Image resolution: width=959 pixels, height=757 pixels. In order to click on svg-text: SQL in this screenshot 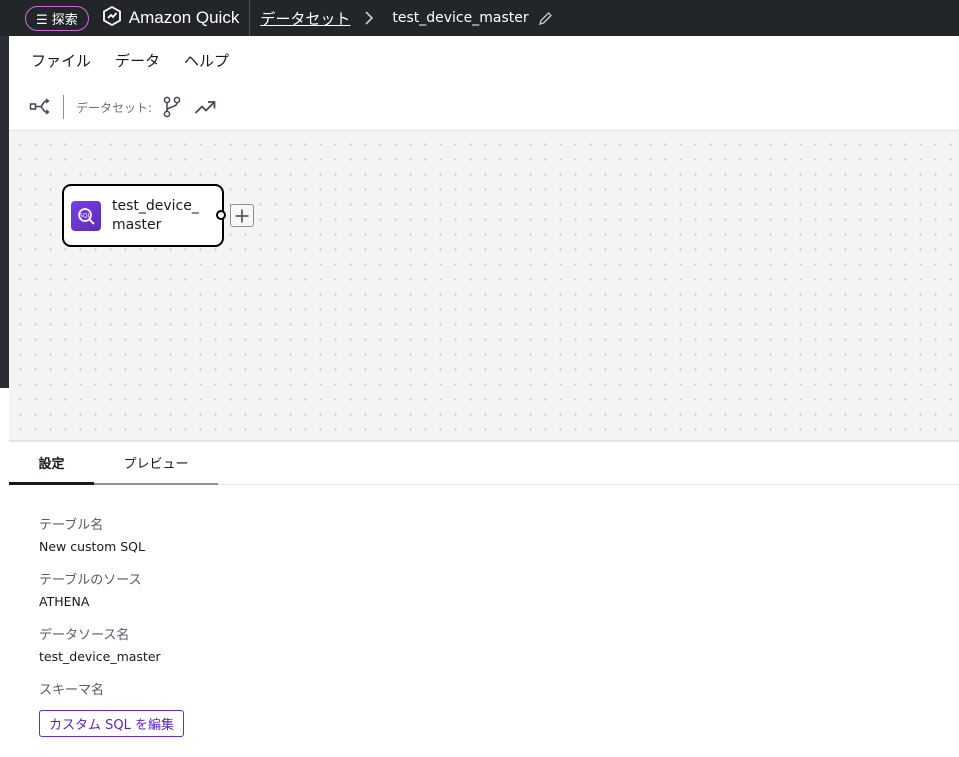, I will do `click(85, 215)`.